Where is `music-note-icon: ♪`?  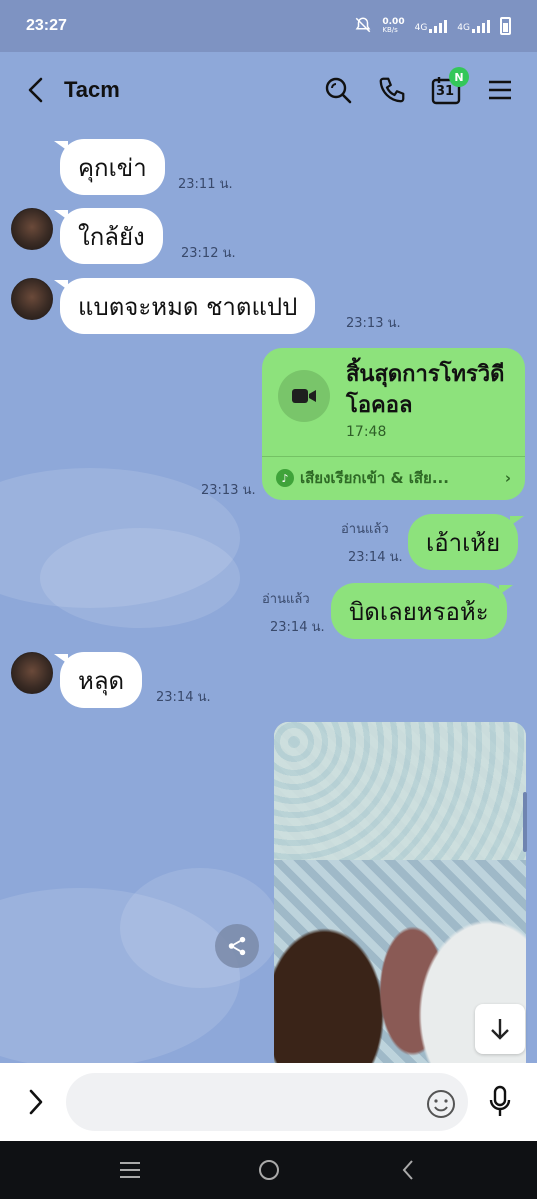 music-note-icon: ♪ is located at coordinates (285, 478).